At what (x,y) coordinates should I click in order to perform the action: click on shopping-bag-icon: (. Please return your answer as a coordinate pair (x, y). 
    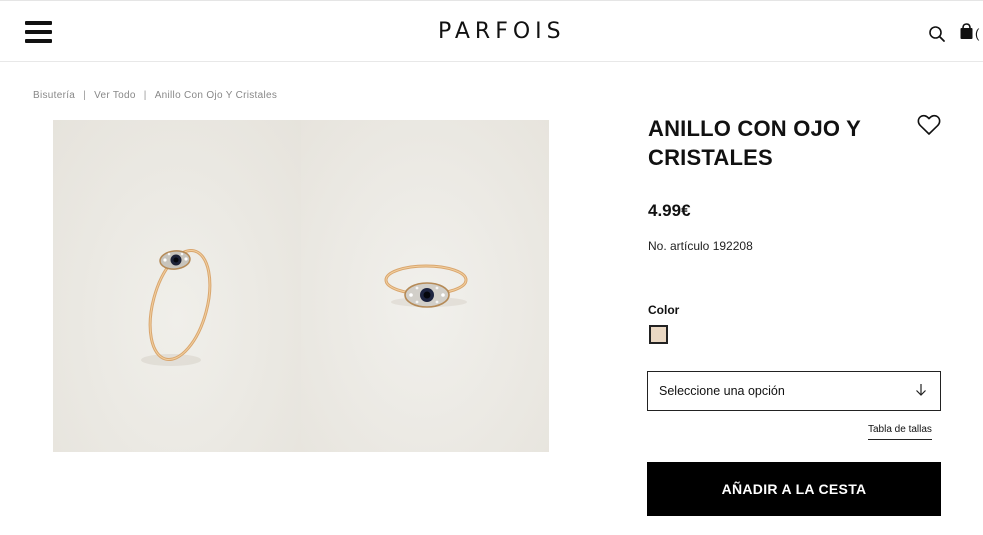
    Looking at the image, I should click on (971, 33).